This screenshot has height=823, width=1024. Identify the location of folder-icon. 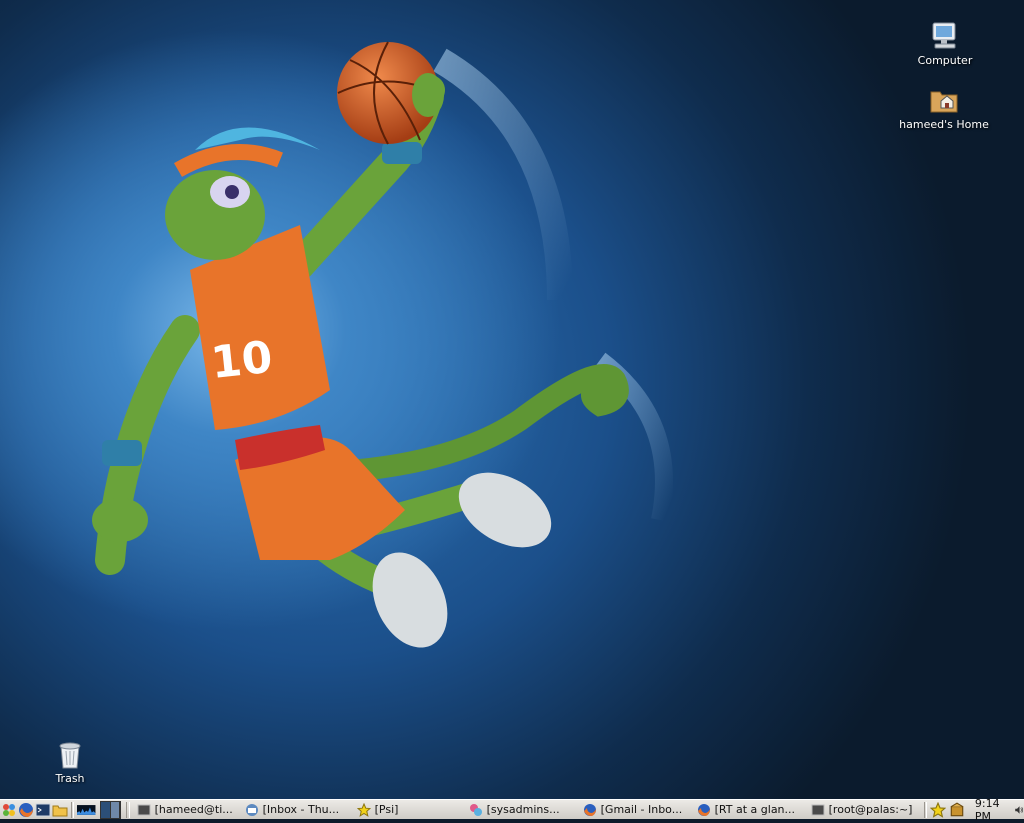
(60, 810).